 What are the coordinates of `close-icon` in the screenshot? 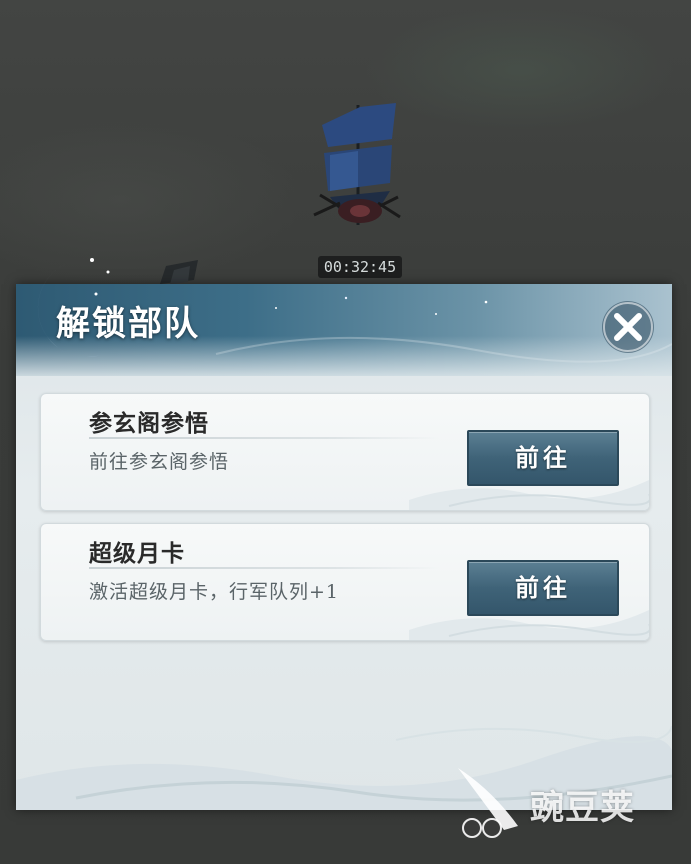 It's located at (628, 327).